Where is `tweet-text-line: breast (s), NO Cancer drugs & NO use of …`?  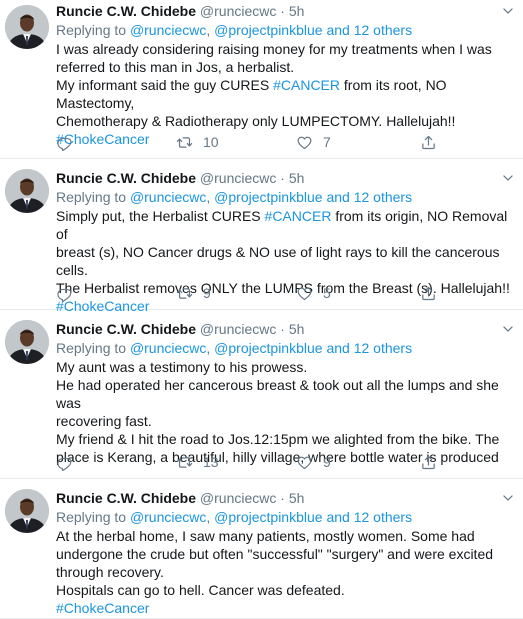
tweet-text-line: breast (s), NO Cancer drugs & NO use of … is located at coordinates (287, 261).